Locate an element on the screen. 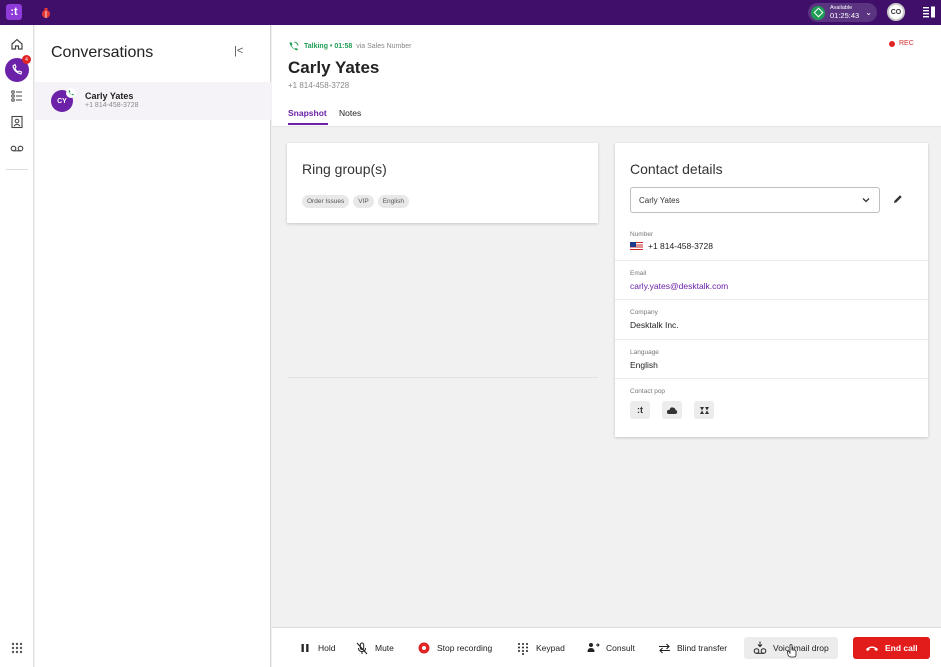  email-link: carly.yates@desktalk.com is located at coordinates (679, 286).